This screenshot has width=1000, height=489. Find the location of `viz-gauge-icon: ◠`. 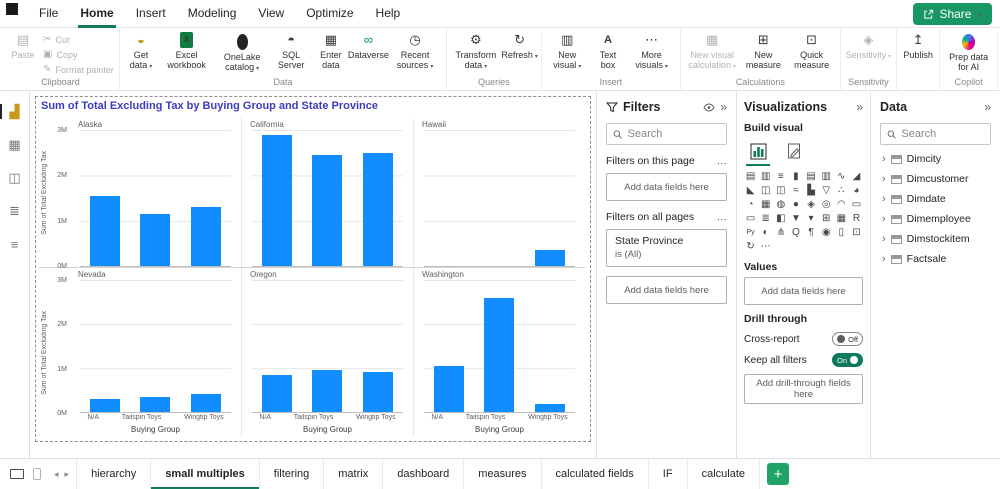

viz-gauge-icon: ◠ is located at coordinates (841, 204).